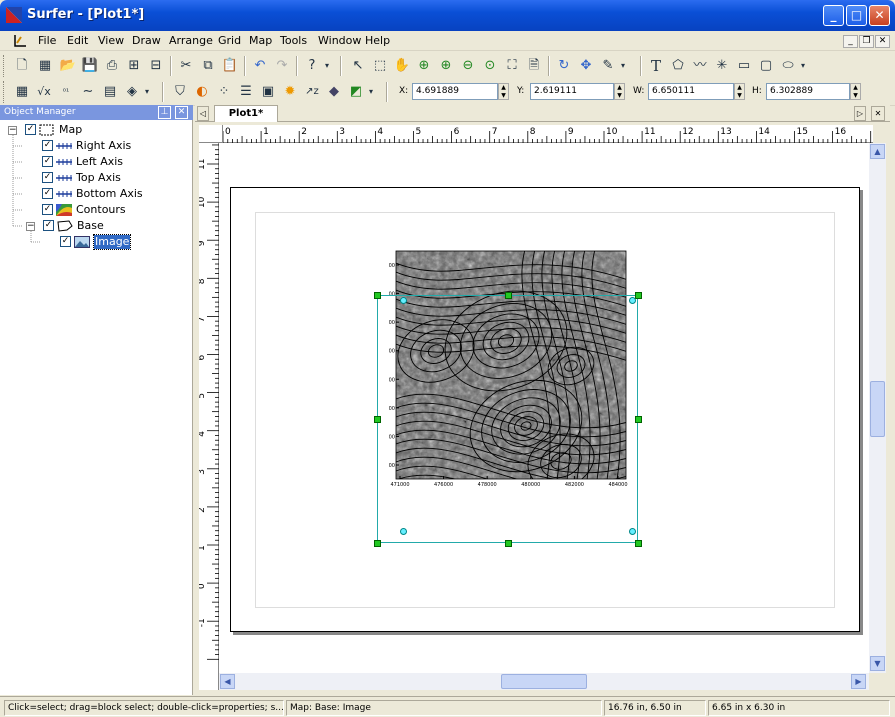  Describe the element at coordinates (856, 15) in the screenshot. I see `maximize-button: □` at that location.